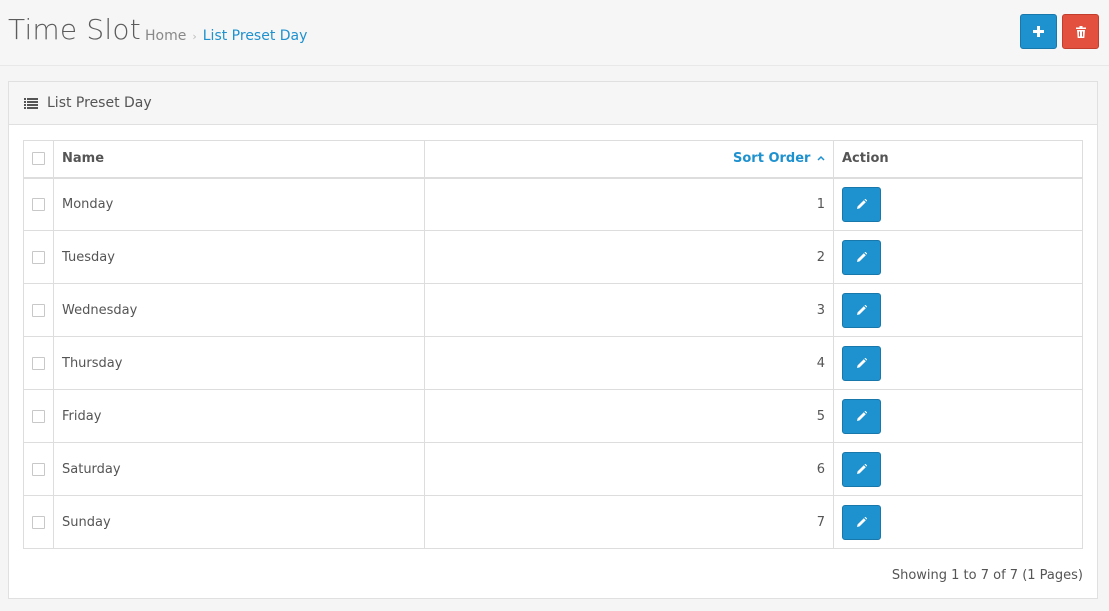  I want to click on column-action-label: Action, so click(865, 159).